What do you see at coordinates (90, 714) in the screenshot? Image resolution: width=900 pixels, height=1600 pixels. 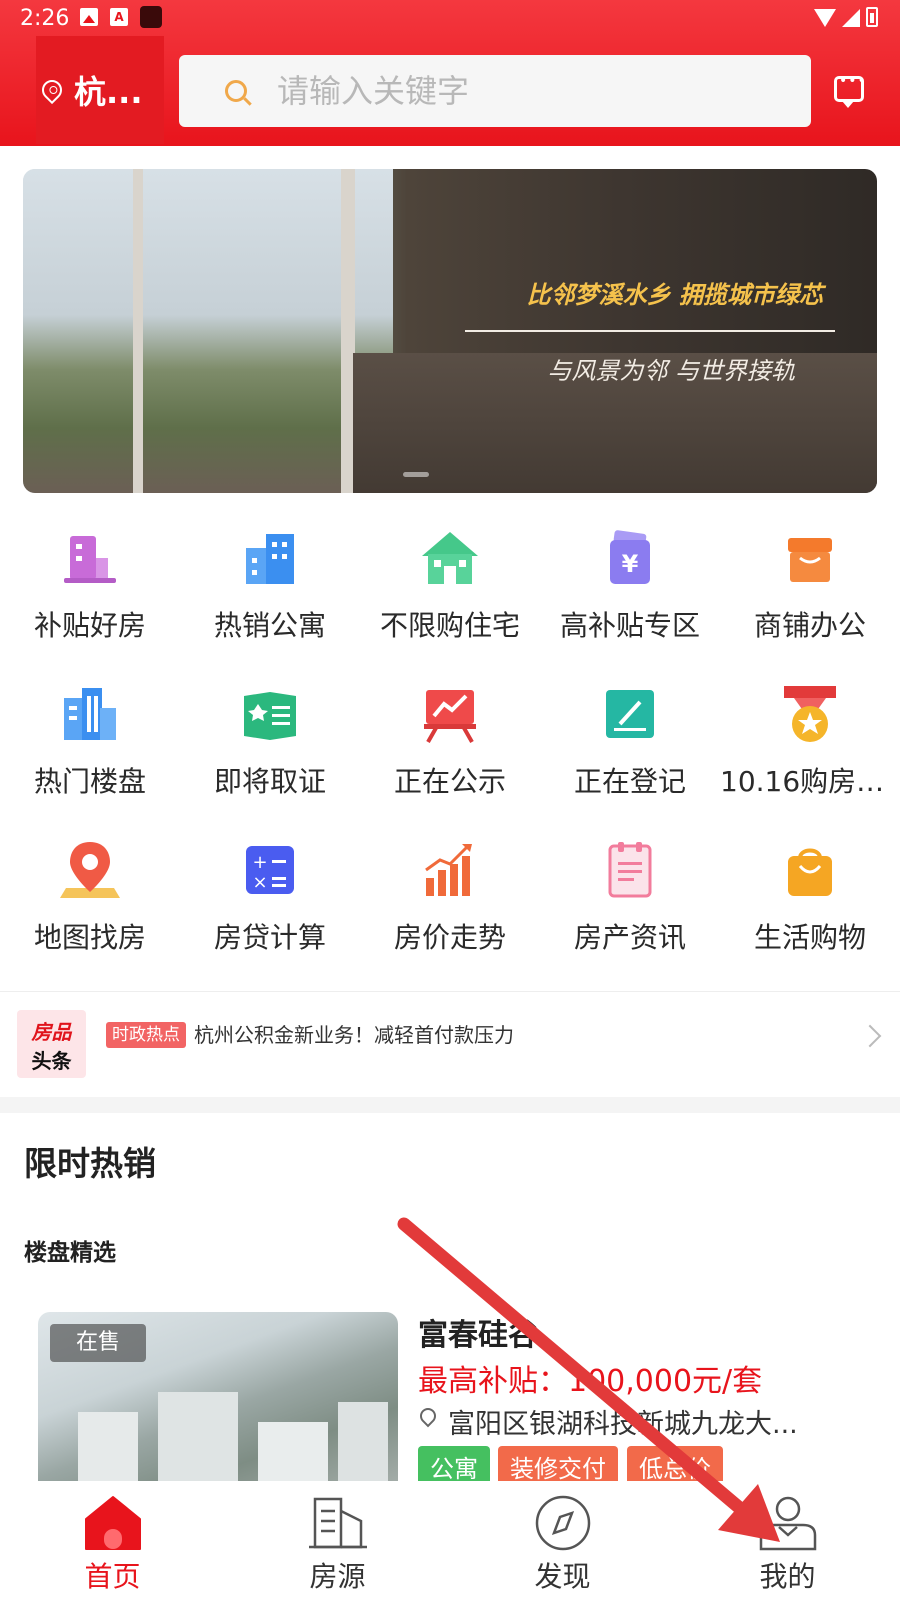 I see `tower-icon` at bounding box center [90, 714].